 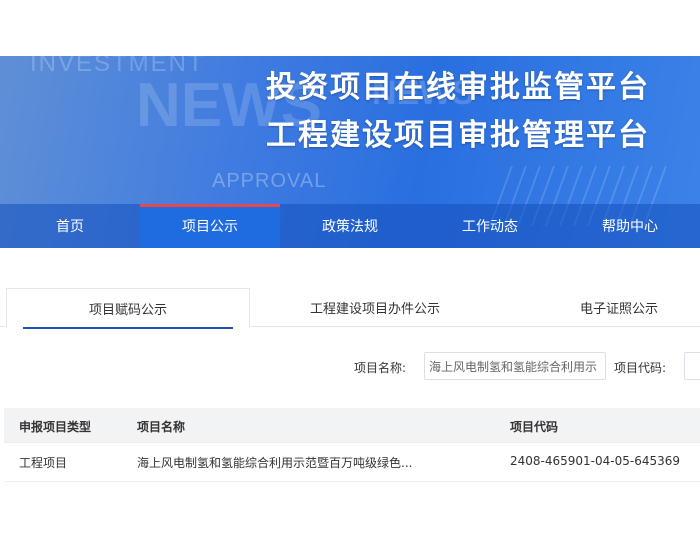 I want to click on nav-item-home: 首页, so click(x=70, y=226).